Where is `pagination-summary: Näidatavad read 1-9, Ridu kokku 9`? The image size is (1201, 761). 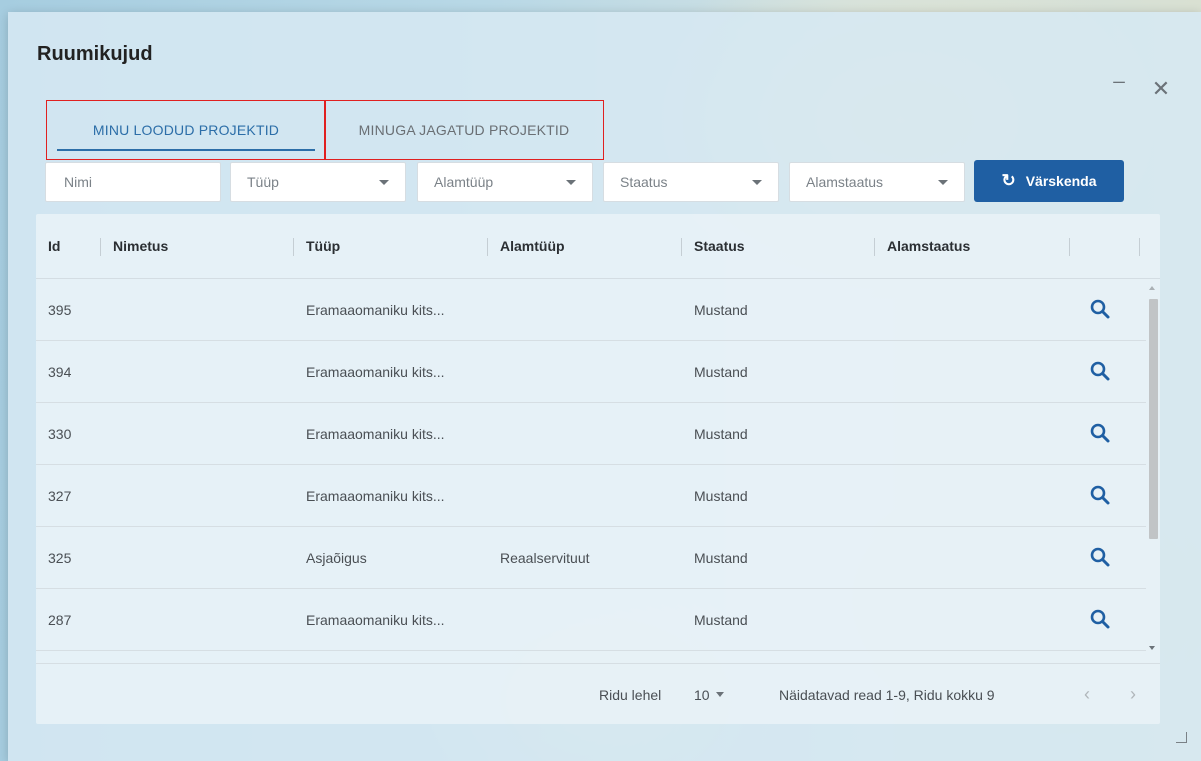
pagination-summary: Näidatavad read 1-9, Ridu kokku 9 is located at coordinates (887, 694).